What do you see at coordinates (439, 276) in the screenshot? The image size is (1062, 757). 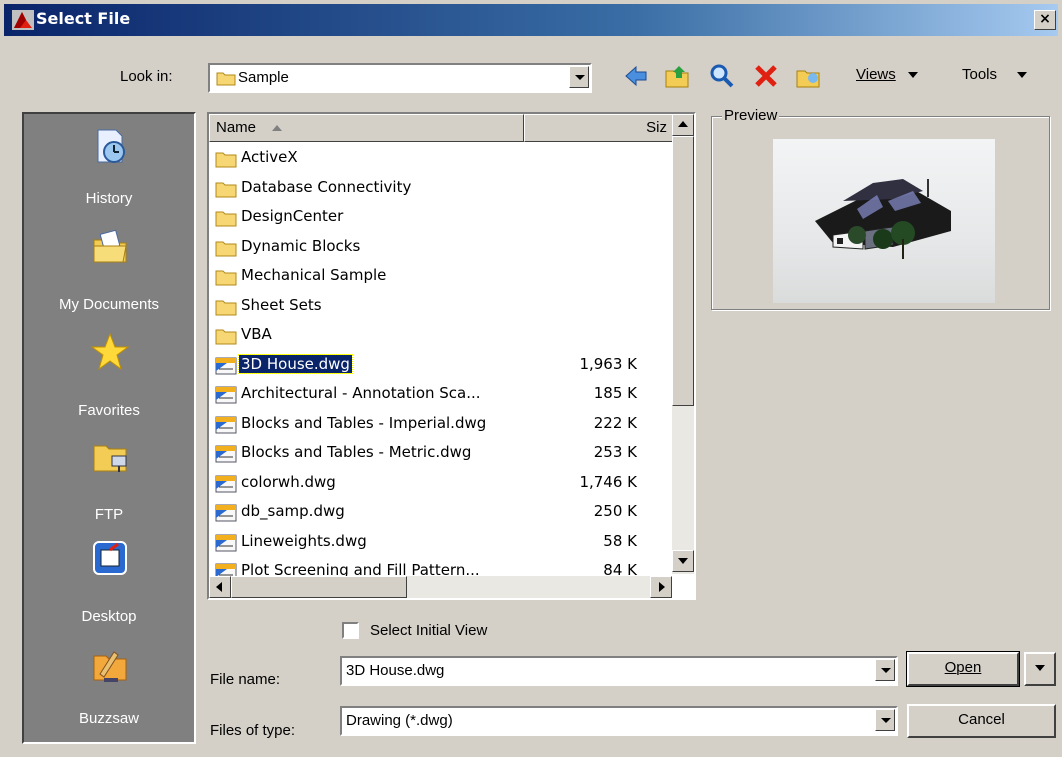 I see `folder-row: Mechanical Sample` at bounding box center [439, 276].